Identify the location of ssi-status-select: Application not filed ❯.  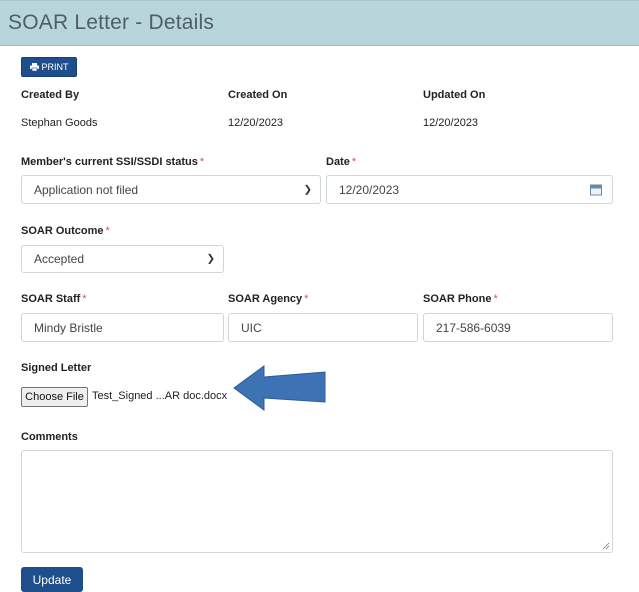
(171, 189).